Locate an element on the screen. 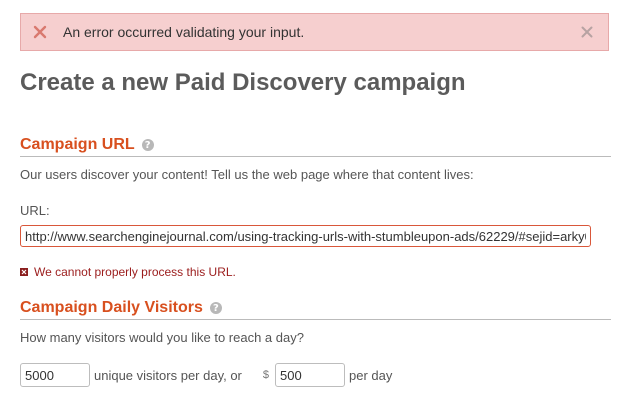  daily-visitors-heading: Campaign Daily Visitors ? is located at coordinates (121, 308).